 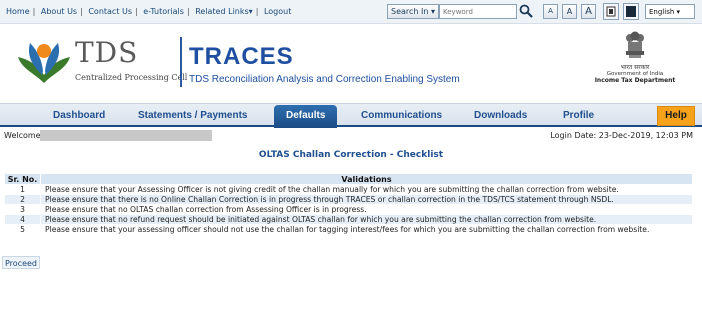 I want to click on contact-us-link: Contact Us, so click(x=110, y=11).